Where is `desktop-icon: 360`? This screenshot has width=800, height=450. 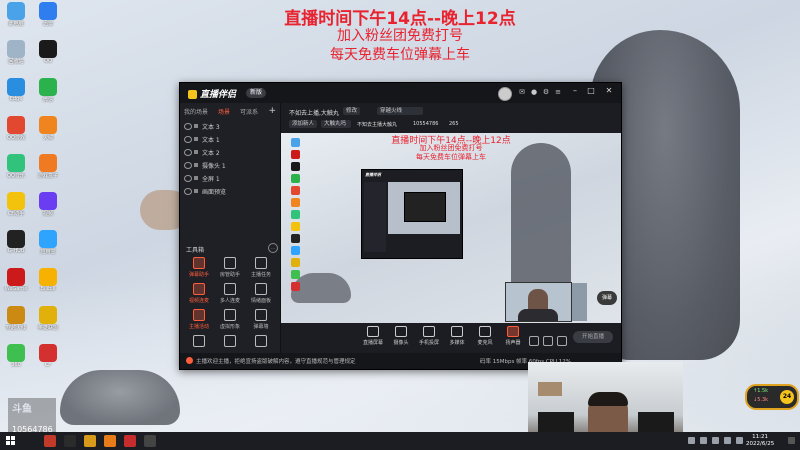
desktop-icon: 360 is located at coordinates (16, 356).